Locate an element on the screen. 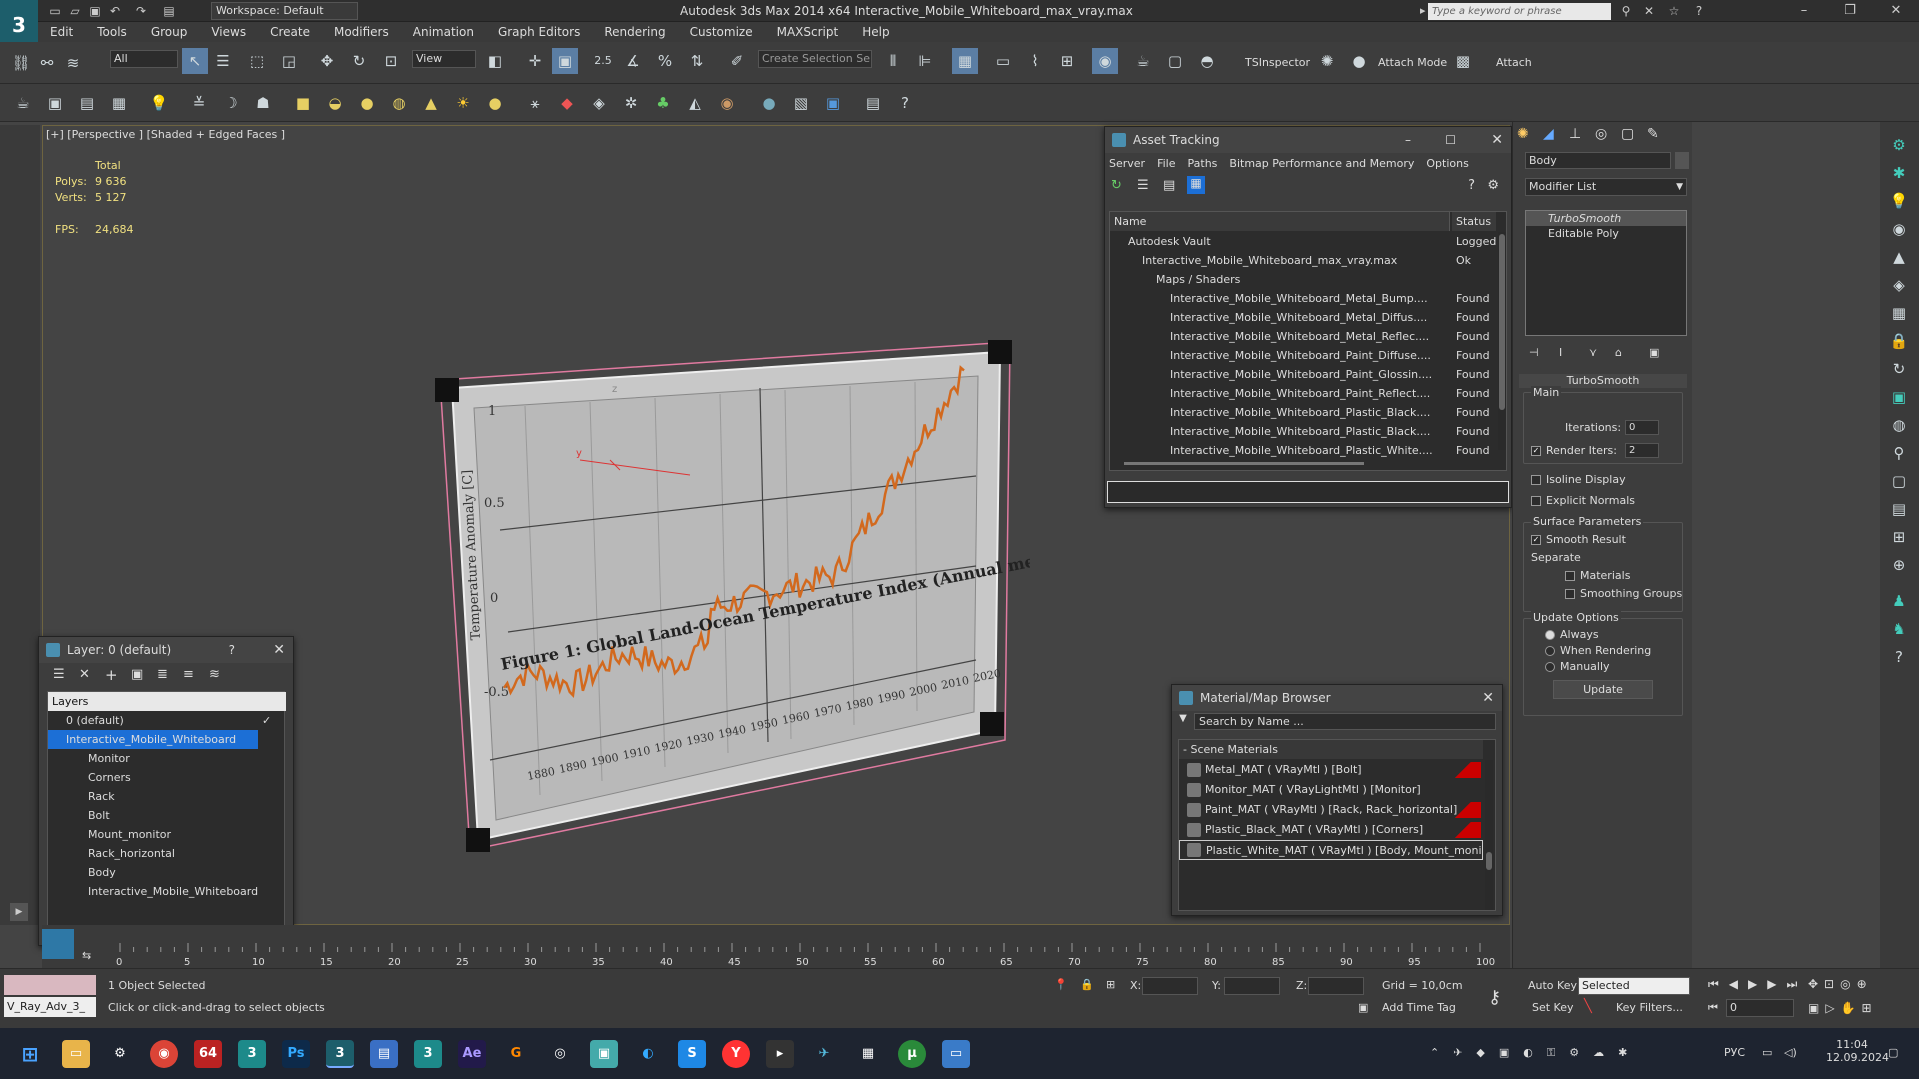  ies-light-icon: ▲ is located at coordinates (431, 103).